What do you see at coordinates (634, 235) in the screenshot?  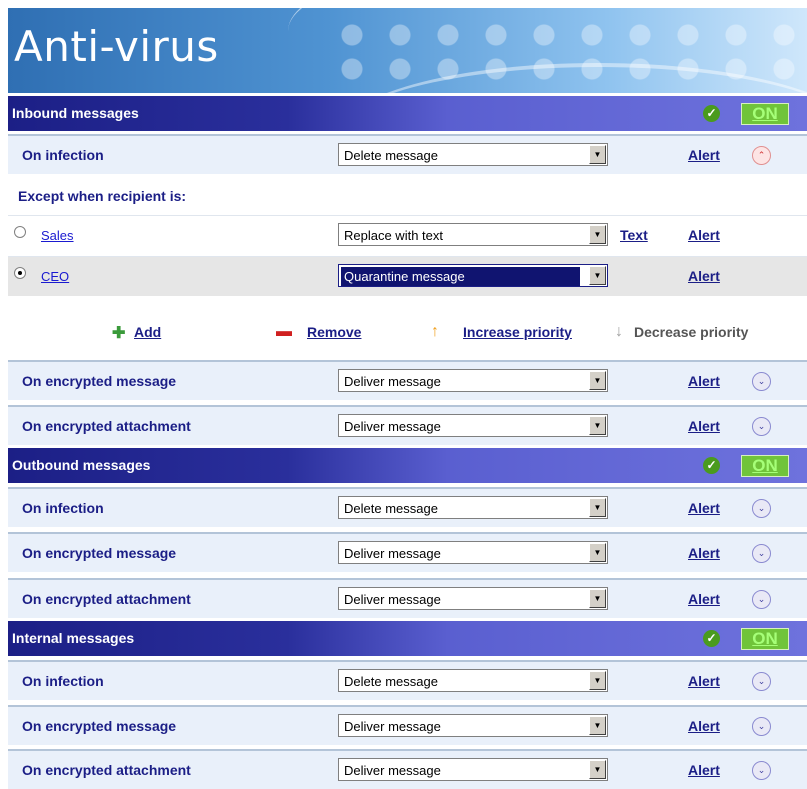 I see `text-link: Text` at bounding box center [634, 235].